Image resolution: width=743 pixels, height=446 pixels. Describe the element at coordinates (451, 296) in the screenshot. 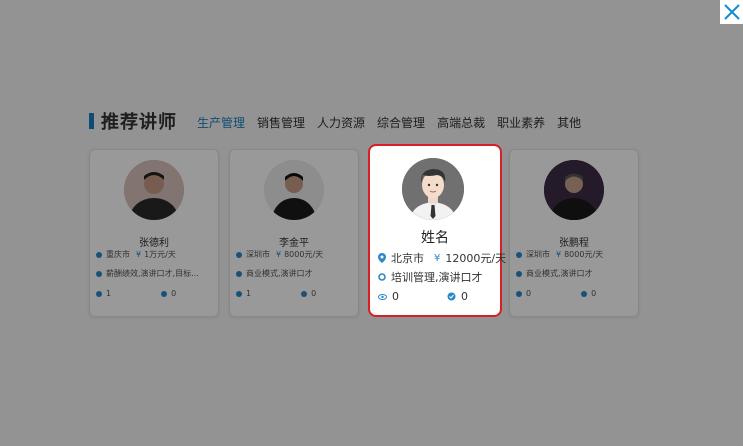

I see `like-icon` at that location.